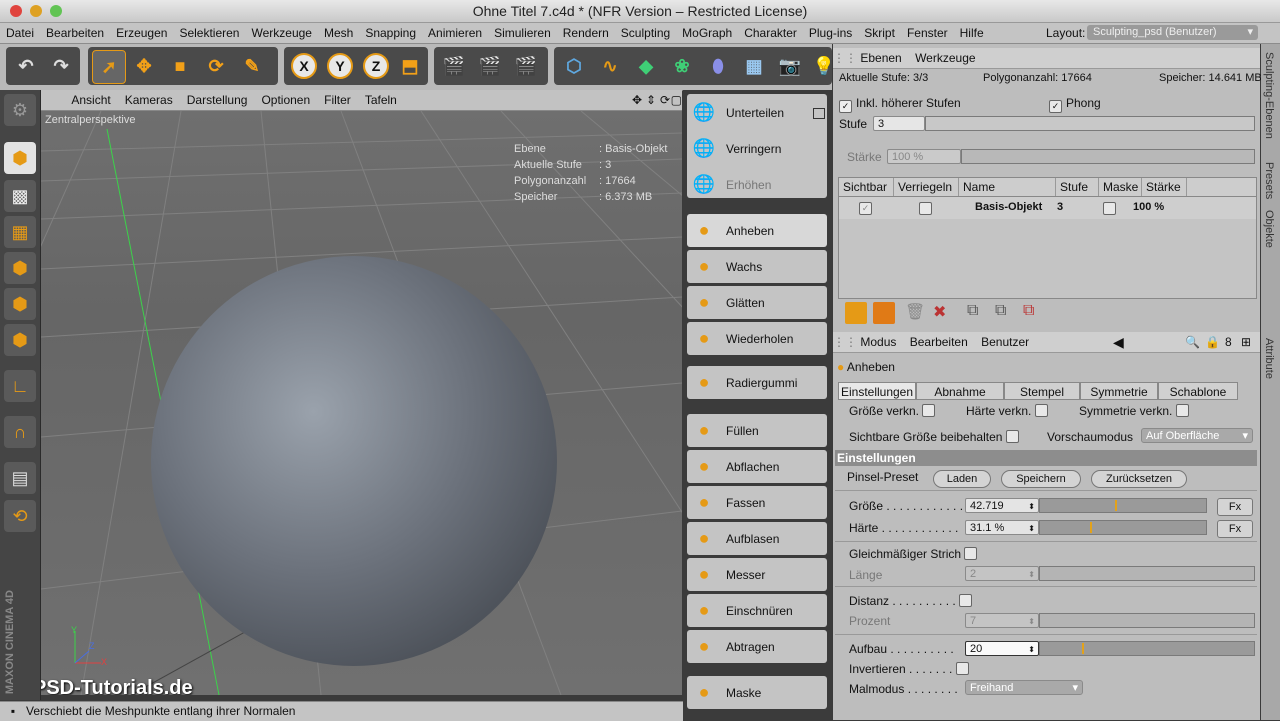 This screenshot has width=1280, height=721. I want to click on rotate-icon: ⟳, so click(216, 66).